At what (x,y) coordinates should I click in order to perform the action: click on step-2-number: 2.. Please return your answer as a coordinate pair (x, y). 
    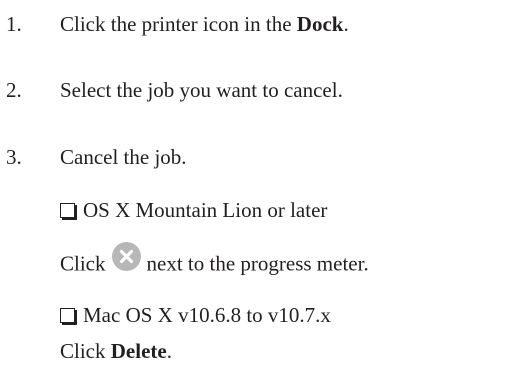
    Looking at the image, I should click on (14, 90).